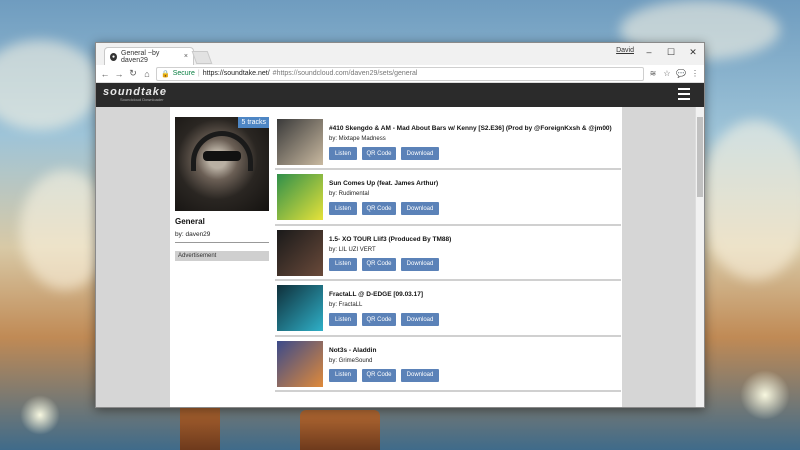  What do you see at coordinates (448, 309) in the screenshot?
I see `track-item: FractaLL @ D-EDGE [09.03.17] by` at bounding box center [448, 309].